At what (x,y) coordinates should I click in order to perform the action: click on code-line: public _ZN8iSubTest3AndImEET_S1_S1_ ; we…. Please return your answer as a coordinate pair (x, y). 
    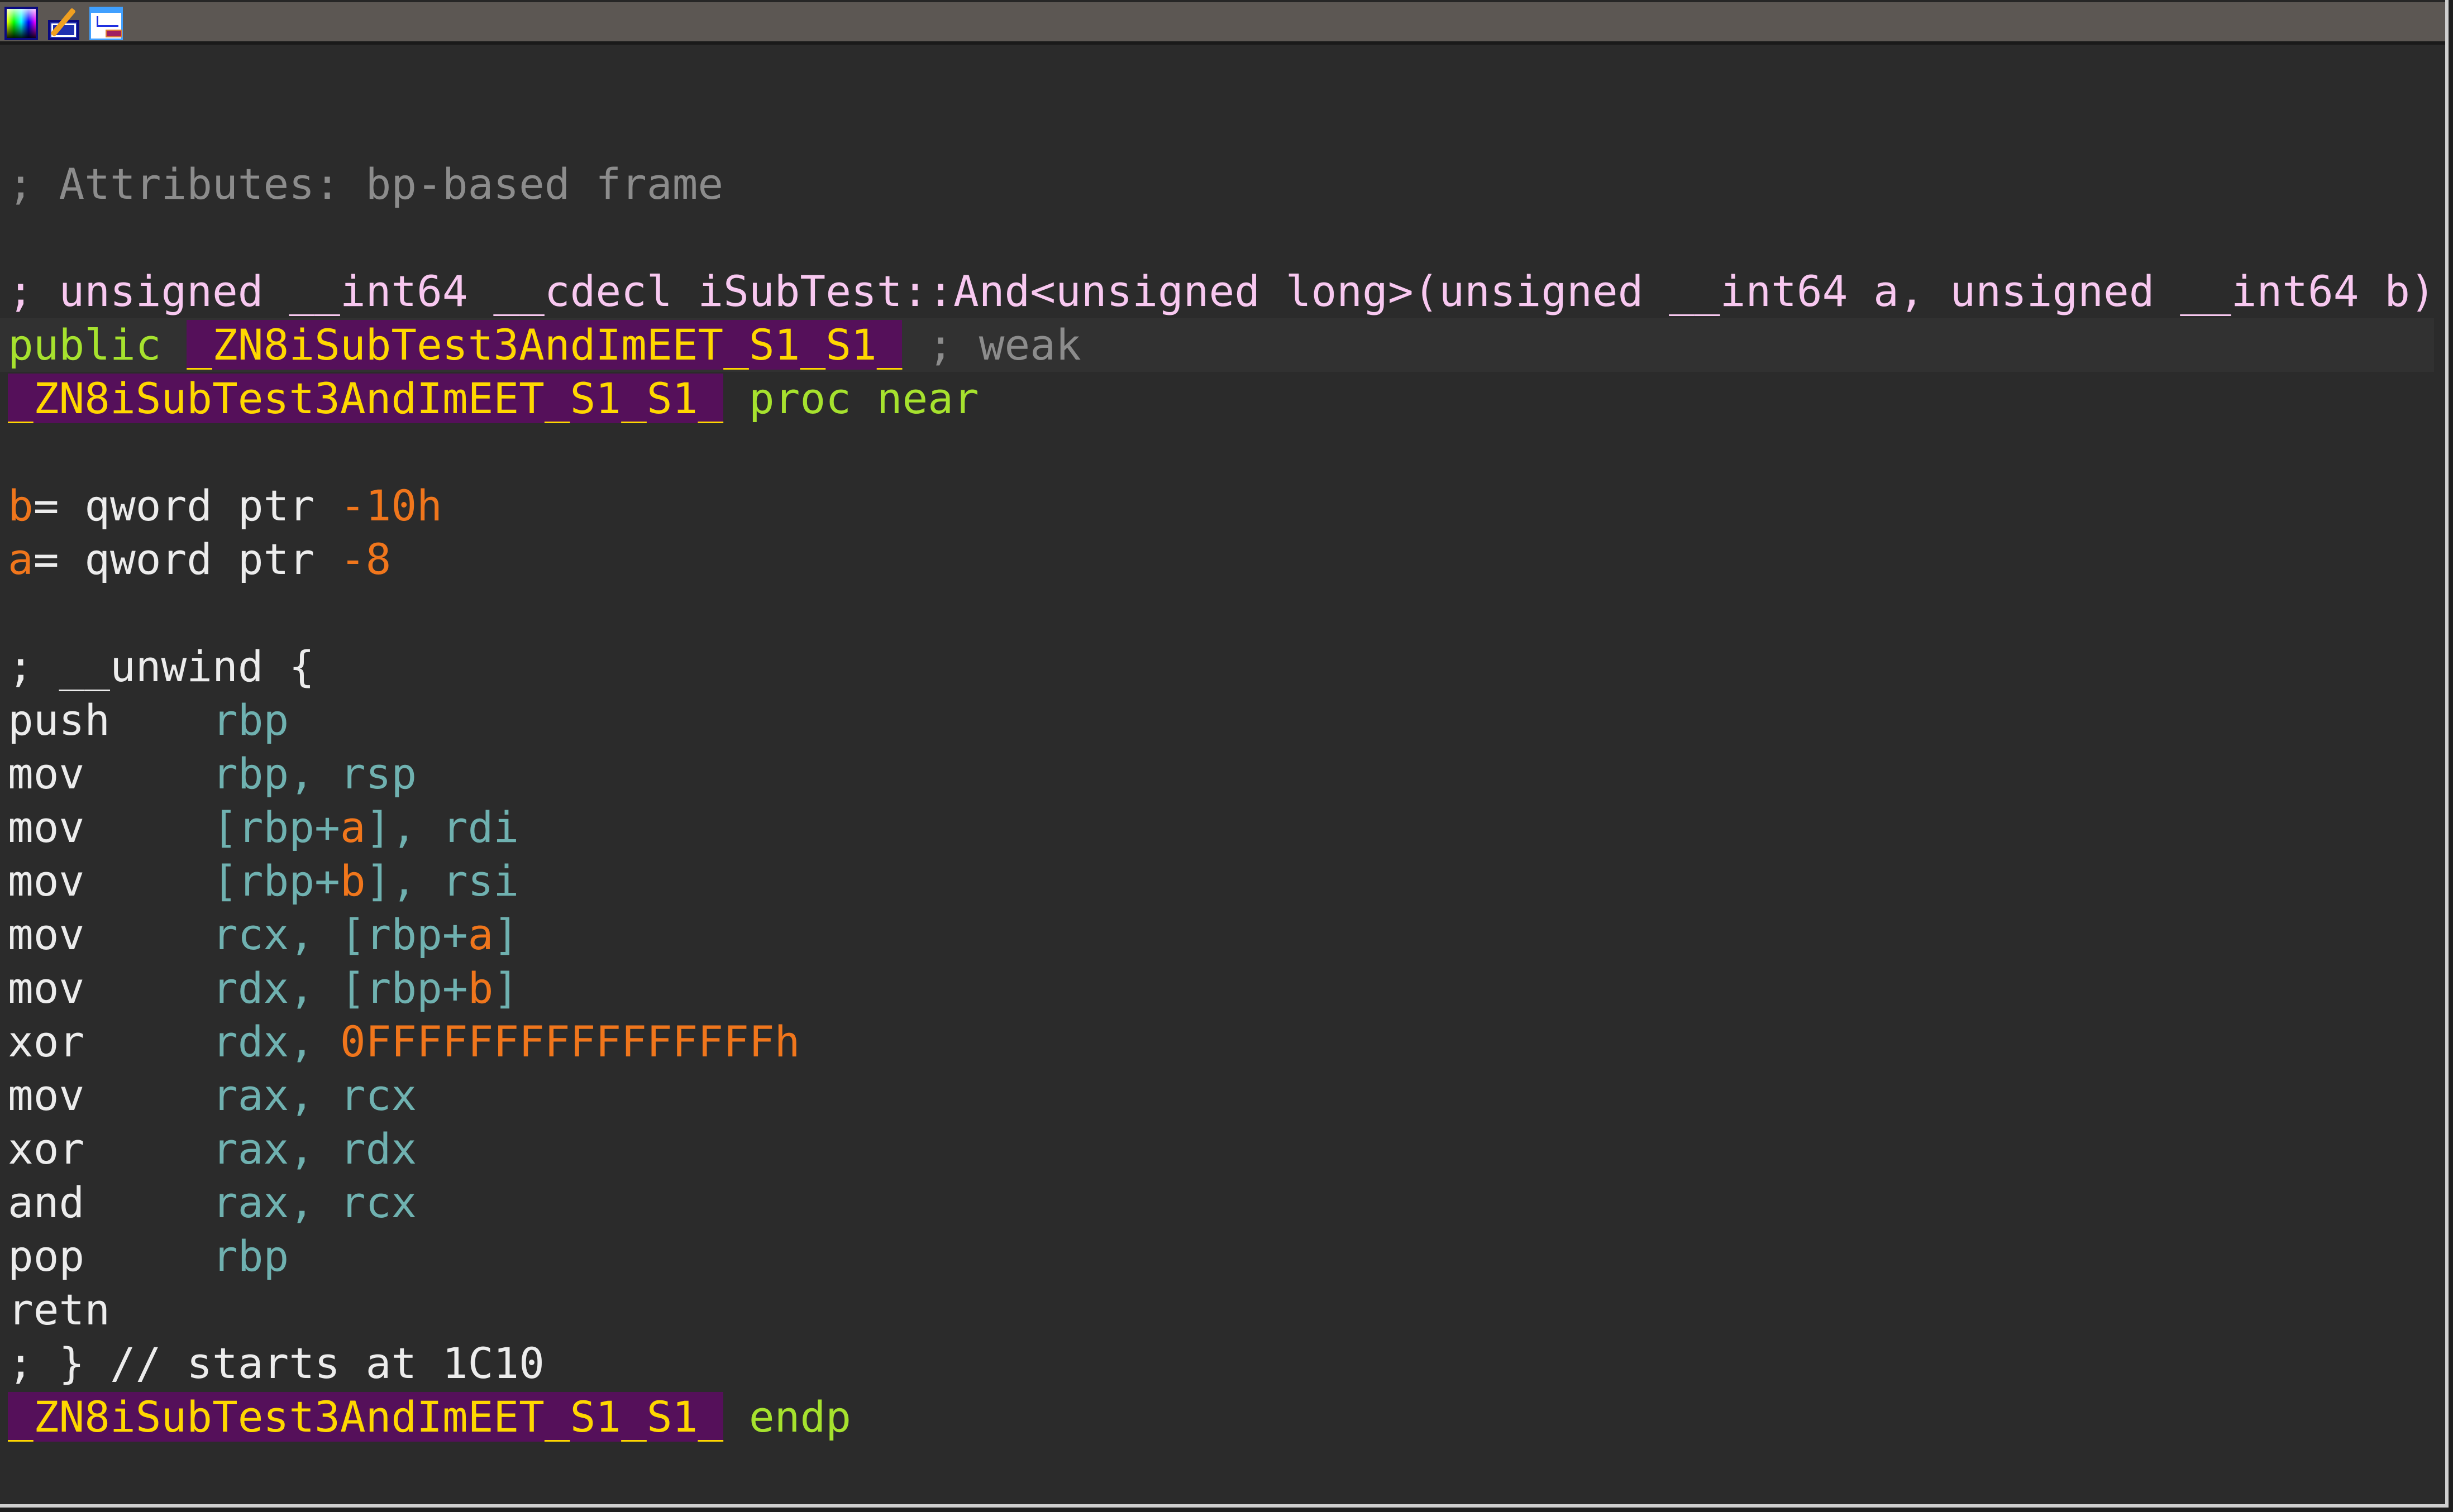
    Looking at the image, I should click on (1217, 345).